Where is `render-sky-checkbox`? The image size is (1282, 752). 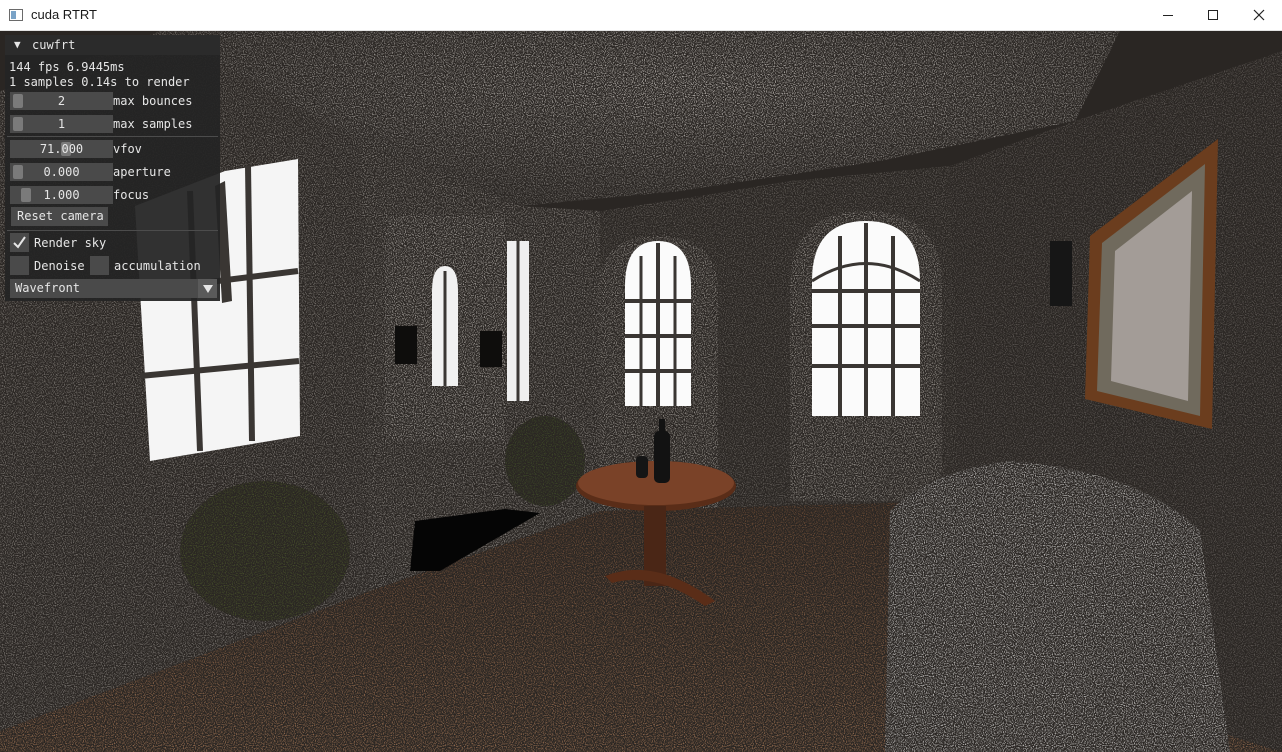
render-sky-checkbox is located at coordinates (19, 242).